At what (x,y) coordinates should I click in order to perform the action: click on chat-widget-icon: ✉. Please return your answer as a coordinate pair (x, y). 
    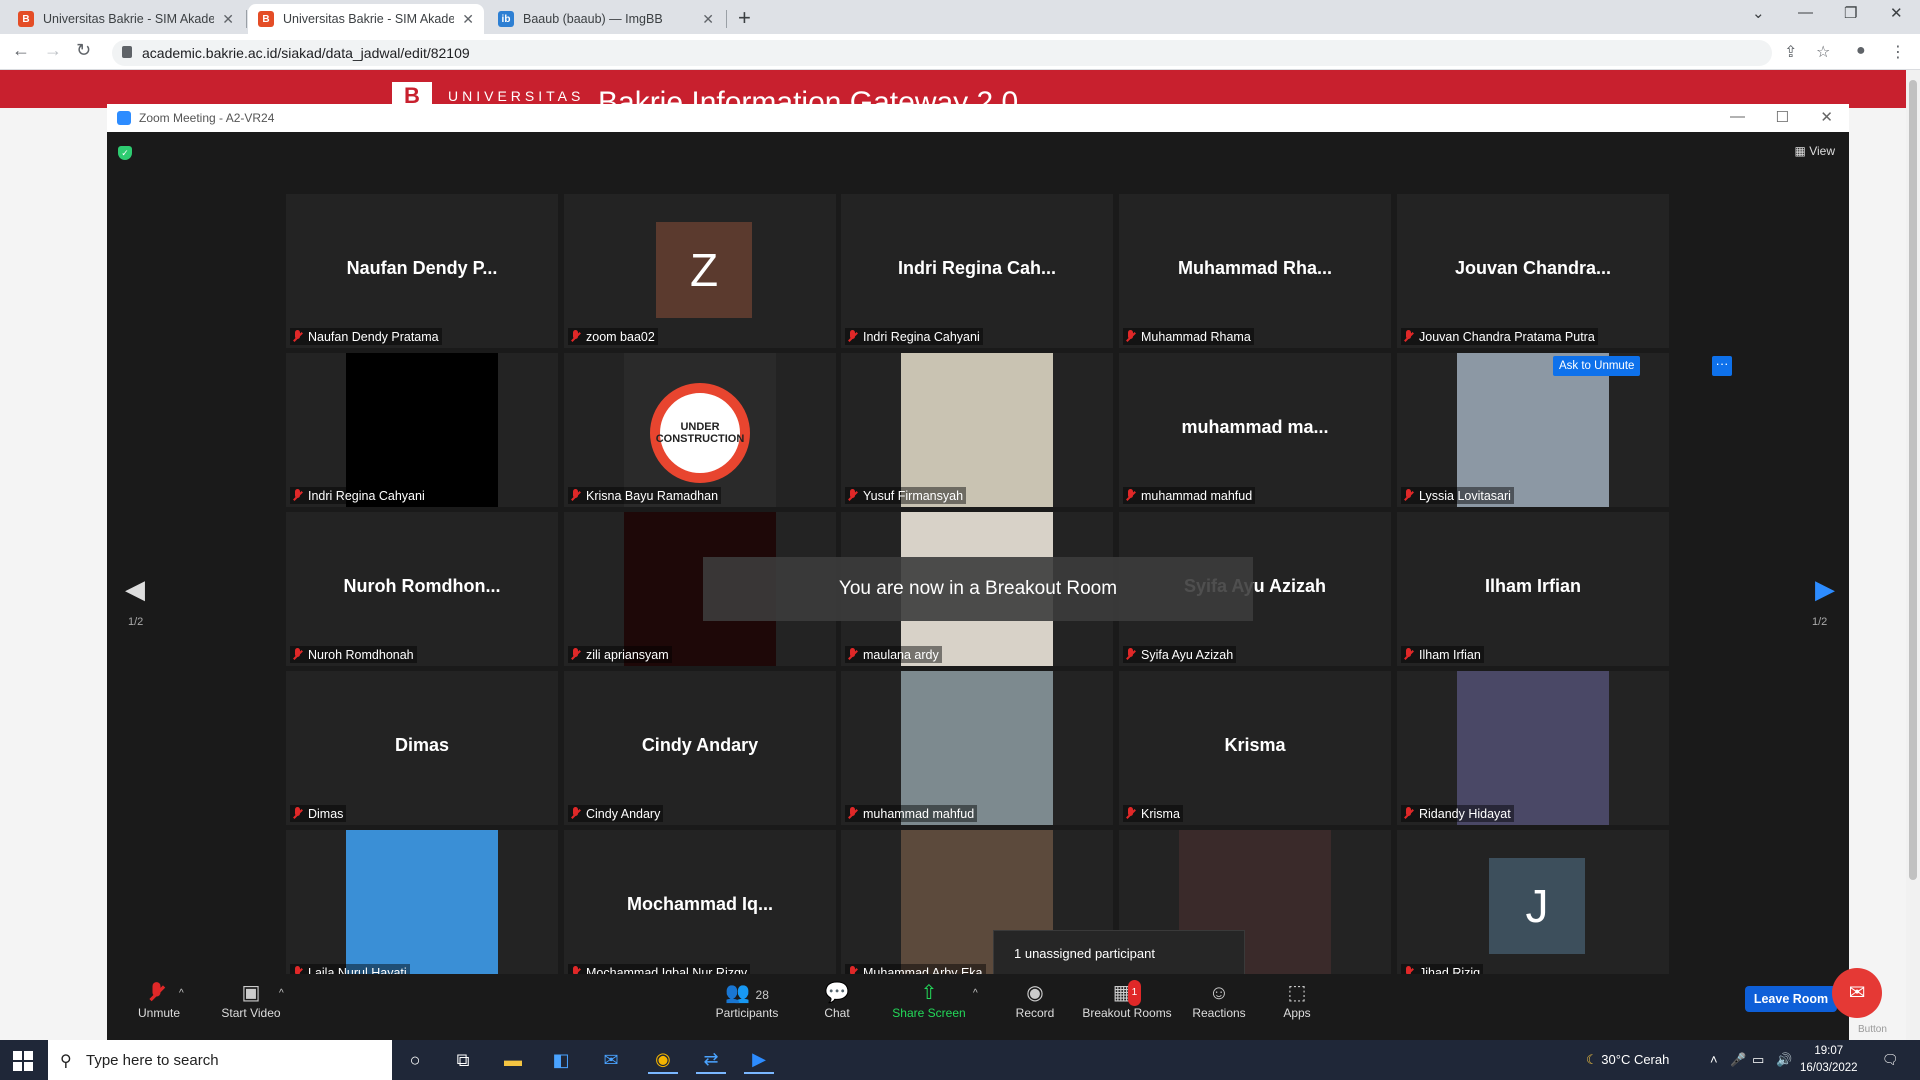
    Looking at the image, I should click on (1857, 993).